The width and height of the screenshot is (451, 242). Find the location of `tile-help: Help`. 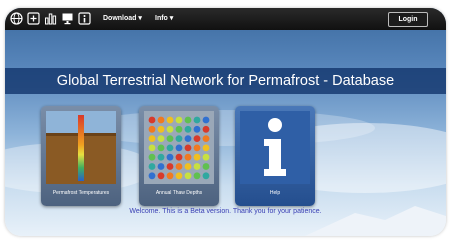

tile-help: Help is located at coordinates (275, 156).